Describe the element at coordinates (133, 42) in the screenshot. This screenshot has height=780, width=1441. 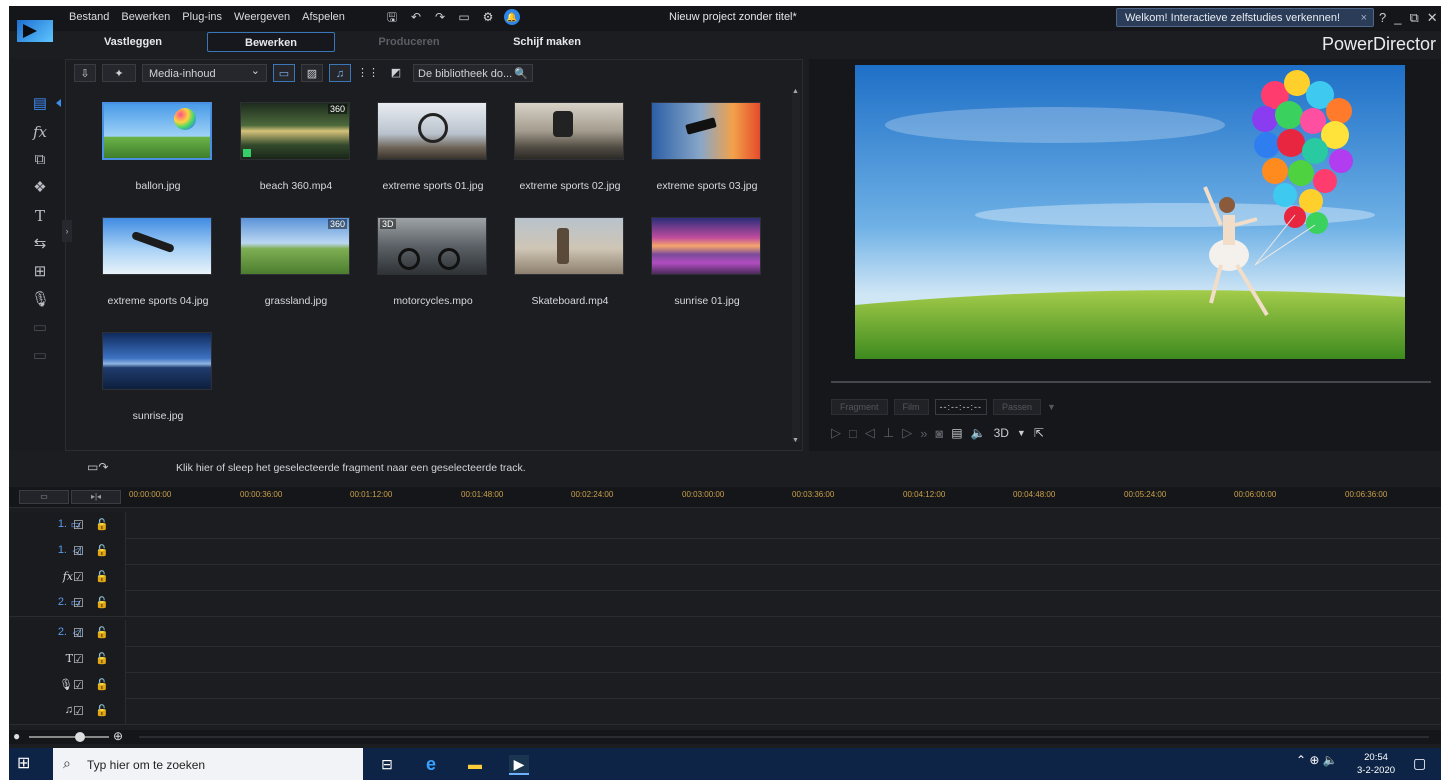
I see `tab-vastleggen: Vastleggen` at that location.